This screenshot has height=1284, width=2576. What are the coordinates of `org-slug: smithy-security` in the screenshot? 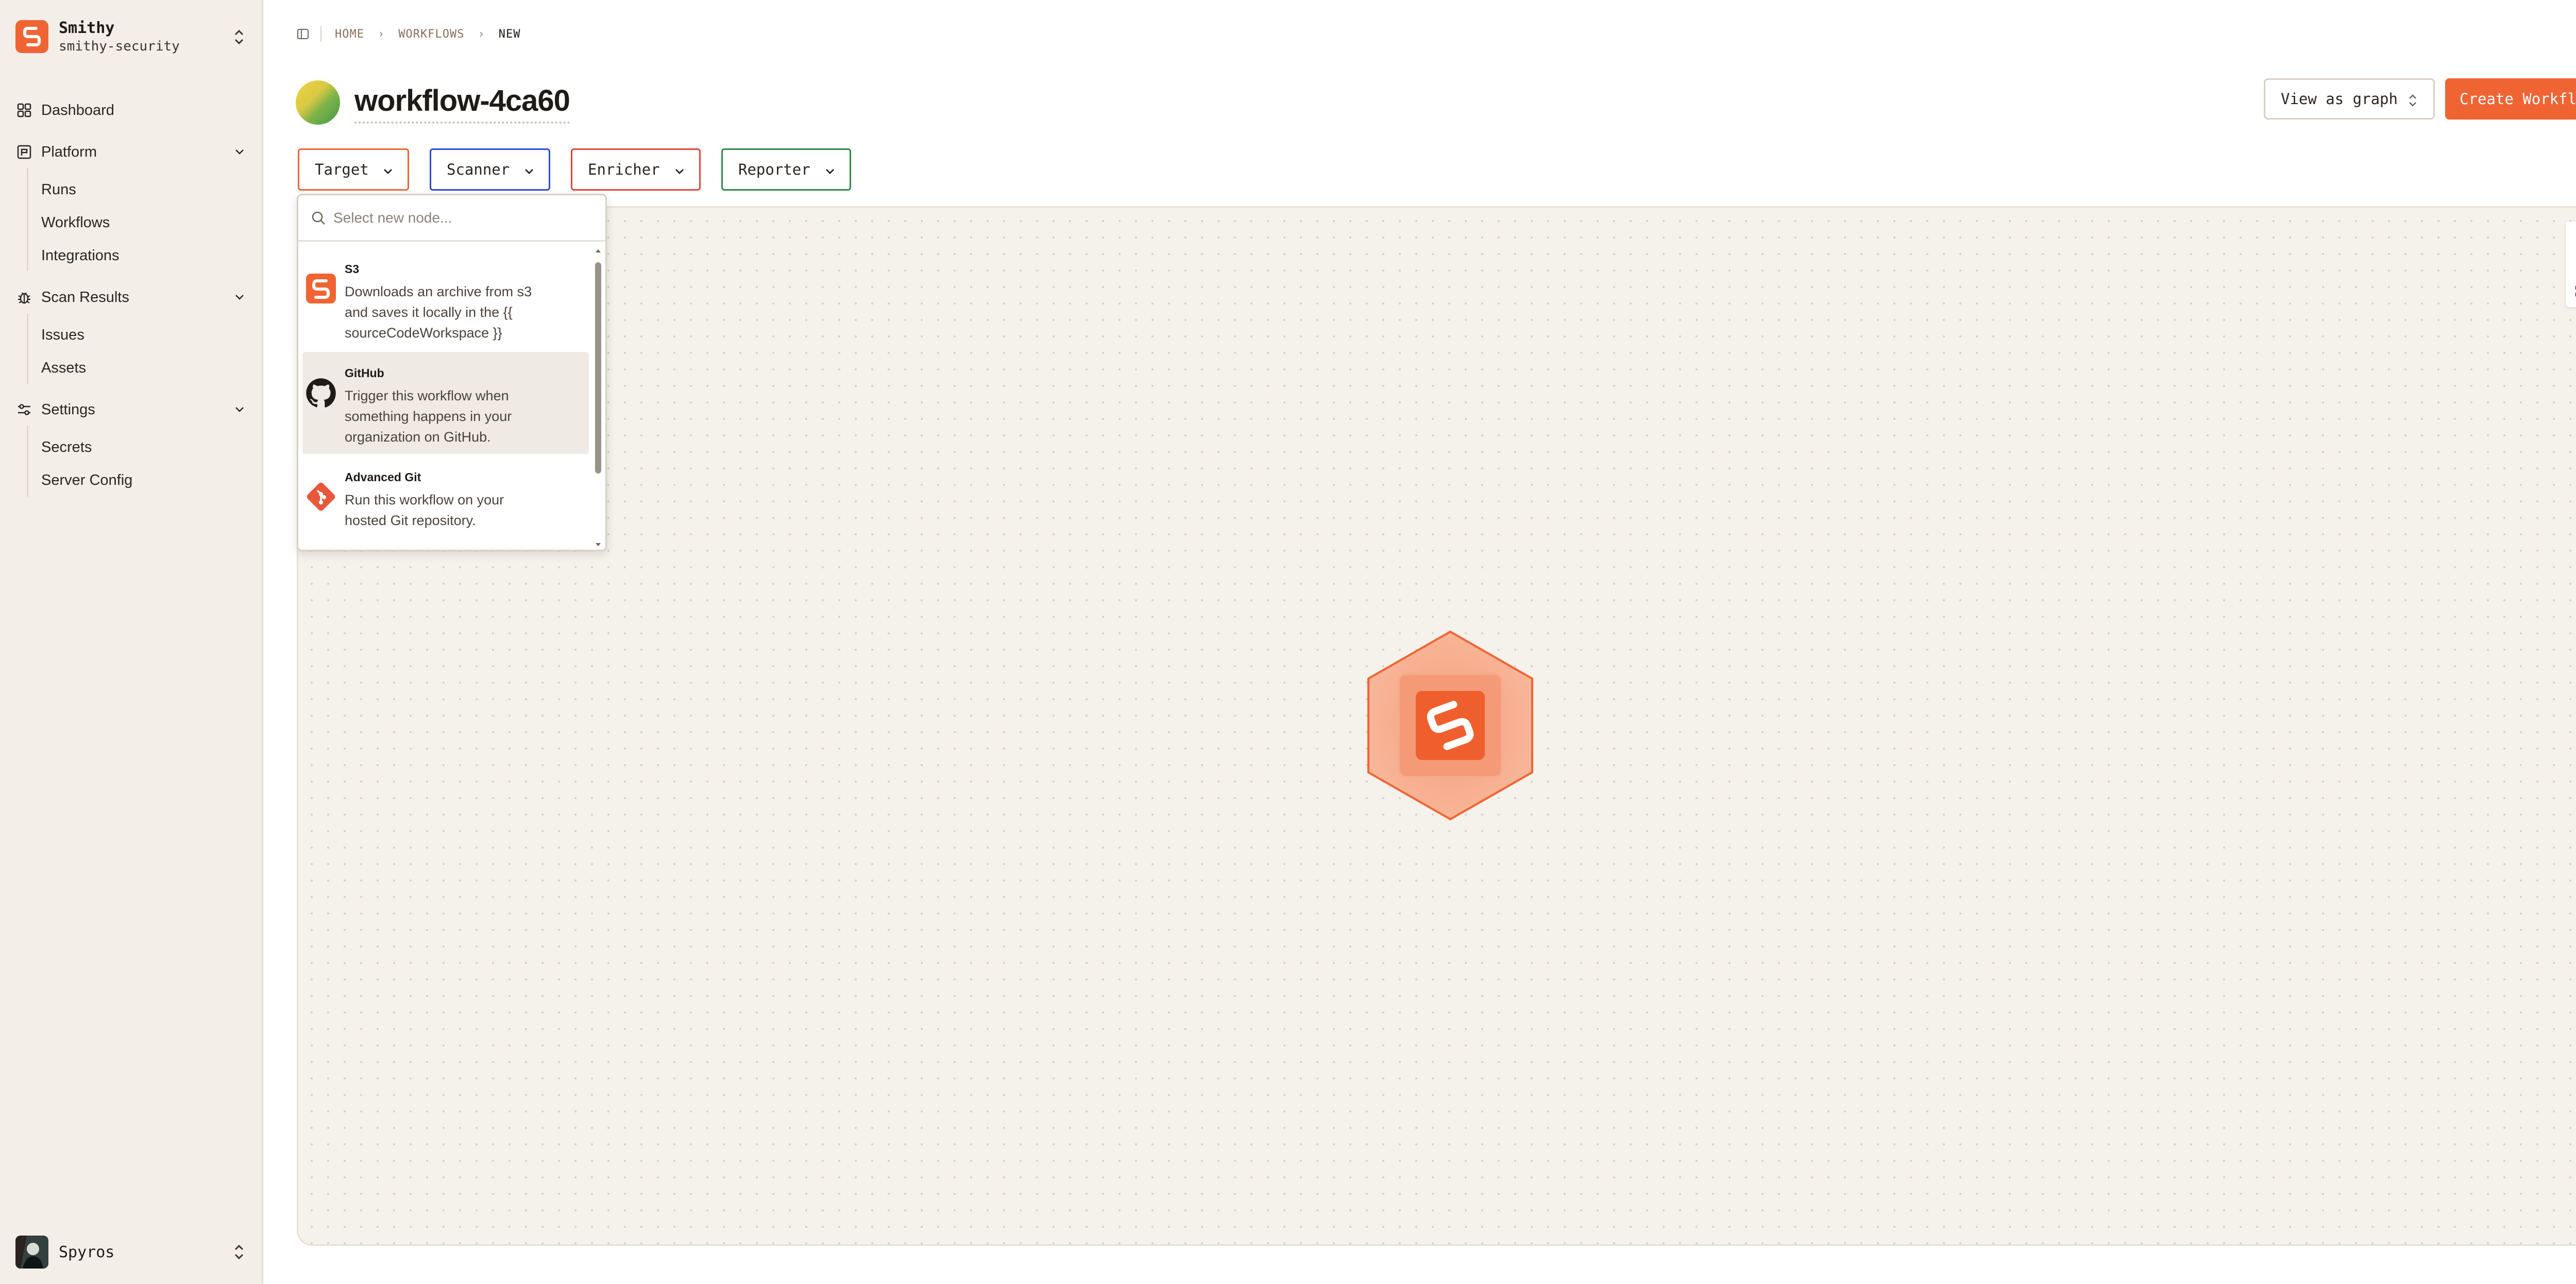 It's located at (119, 46).